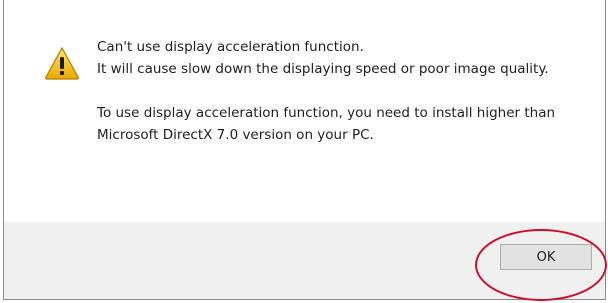 This screenshot has height=303, width=608. Describe the element at coordinates (62, 63) in the screenshot. I see `warning-icon` at that location.